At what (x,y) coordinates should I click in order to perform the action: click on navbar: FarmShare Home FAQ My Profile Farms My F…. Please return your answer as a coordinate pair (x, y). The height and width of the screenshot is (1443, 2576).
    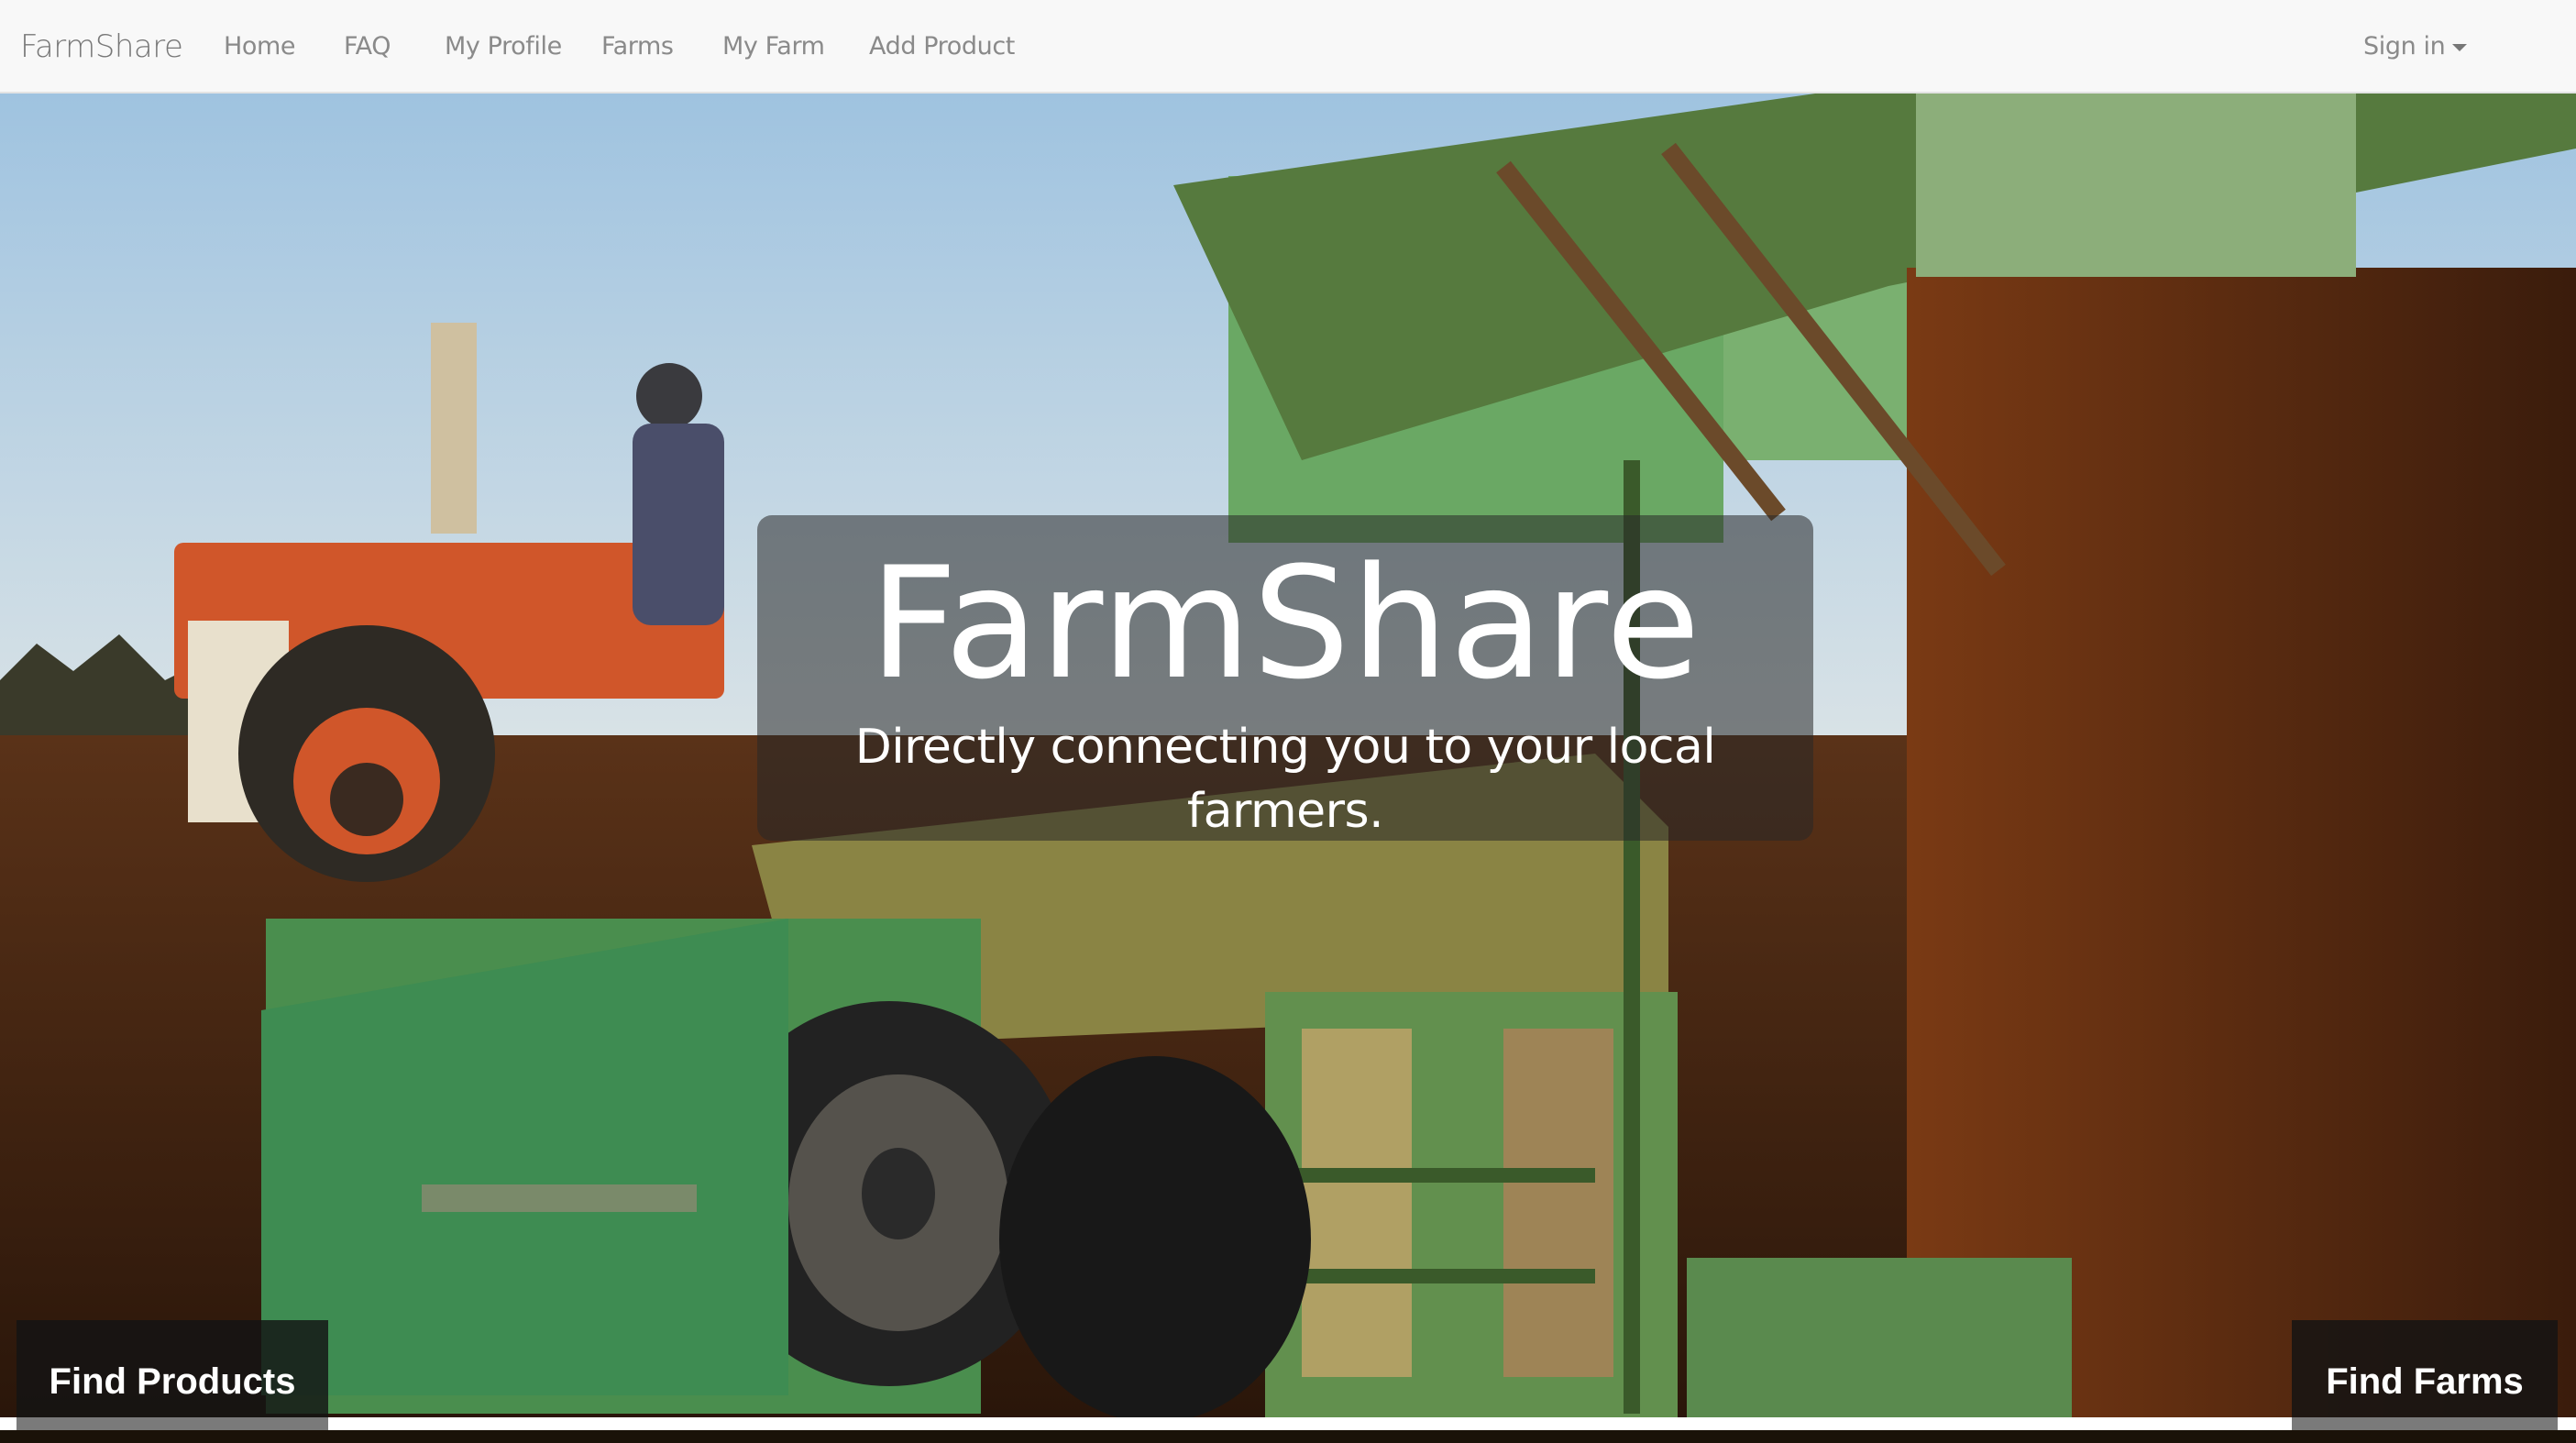
    Looking at the image, I should click on (1288, 47).